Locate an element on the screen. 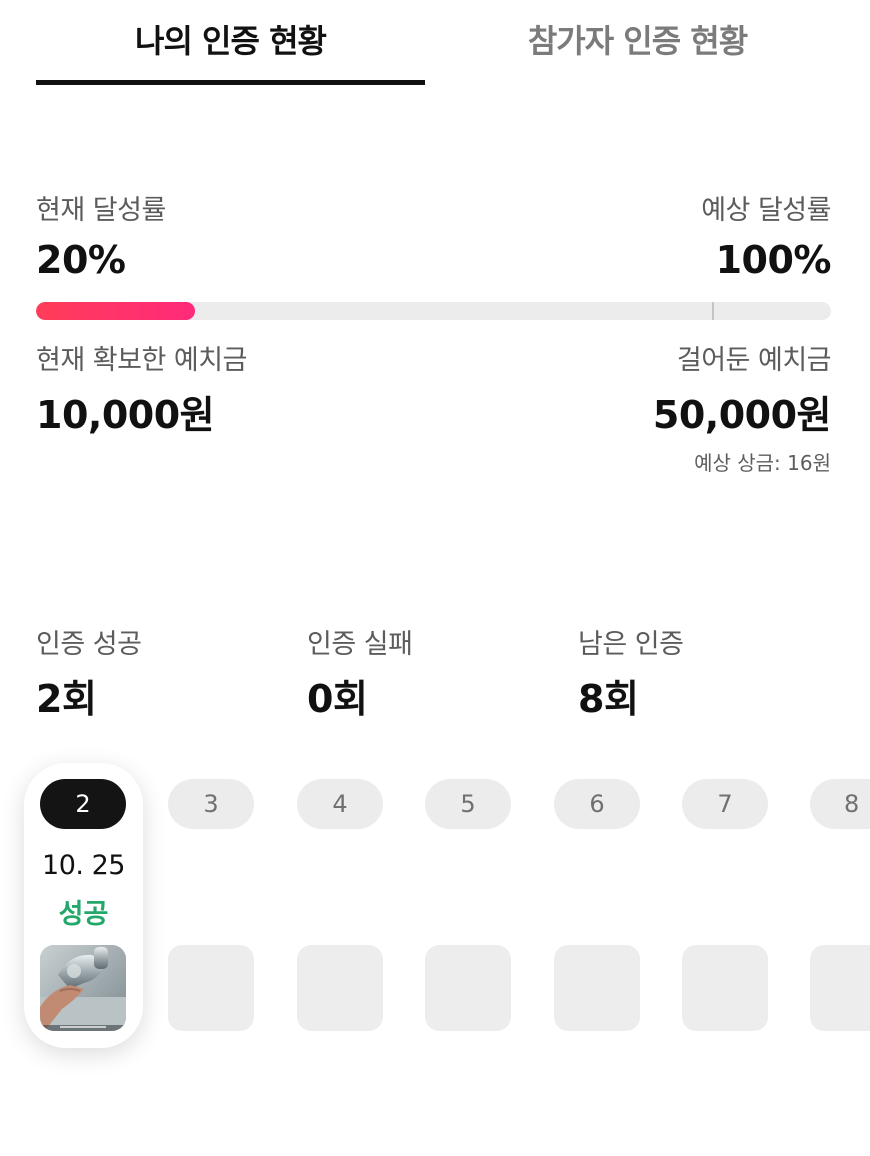 Image resolution: width=870 pixels, height=1156 pixels. success-count-value: 2회 is located at coordinates (66, 699).